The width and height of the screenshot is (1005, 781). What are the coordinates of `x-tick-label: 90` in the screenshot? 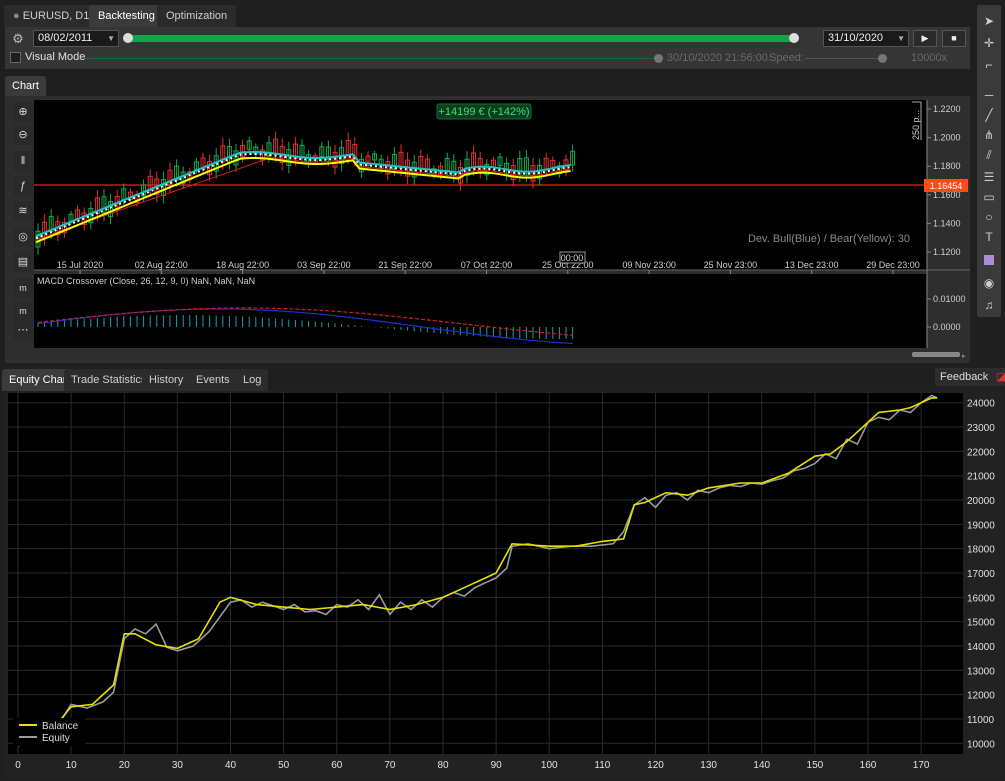 It's located at (497, 765).